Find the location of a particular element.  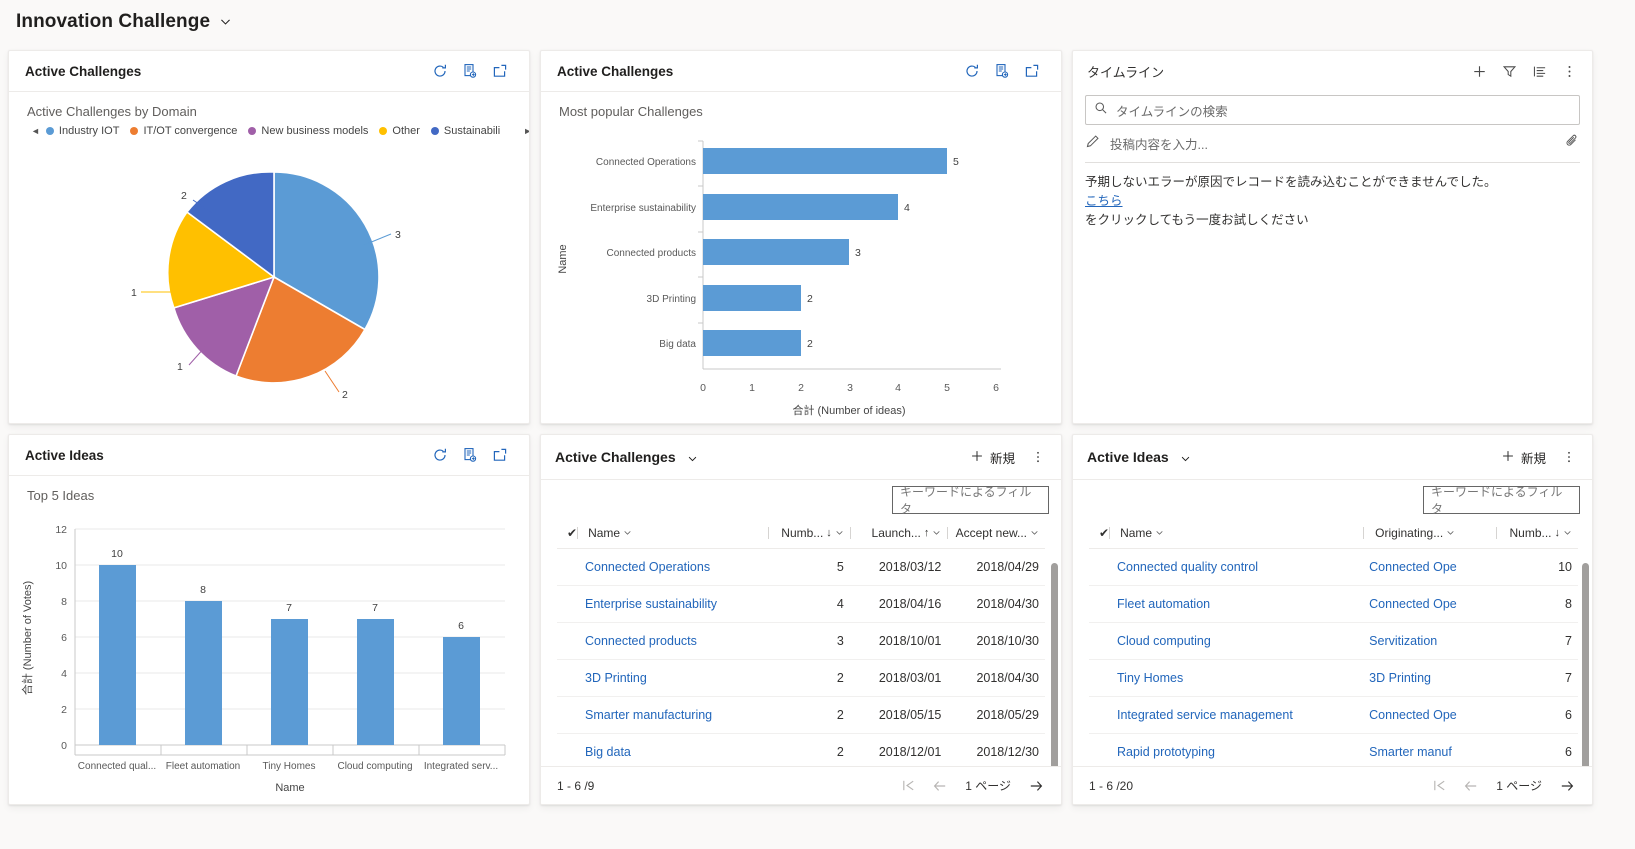

table-row: Rapid prototyping Smarter manuf 6 is located at coordinates (1333, 752).